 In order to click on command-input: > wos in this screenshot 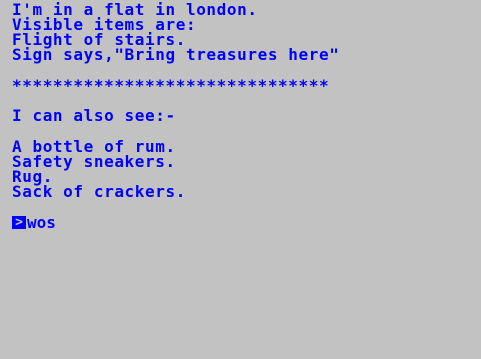, I will do `click(34, 223)`.